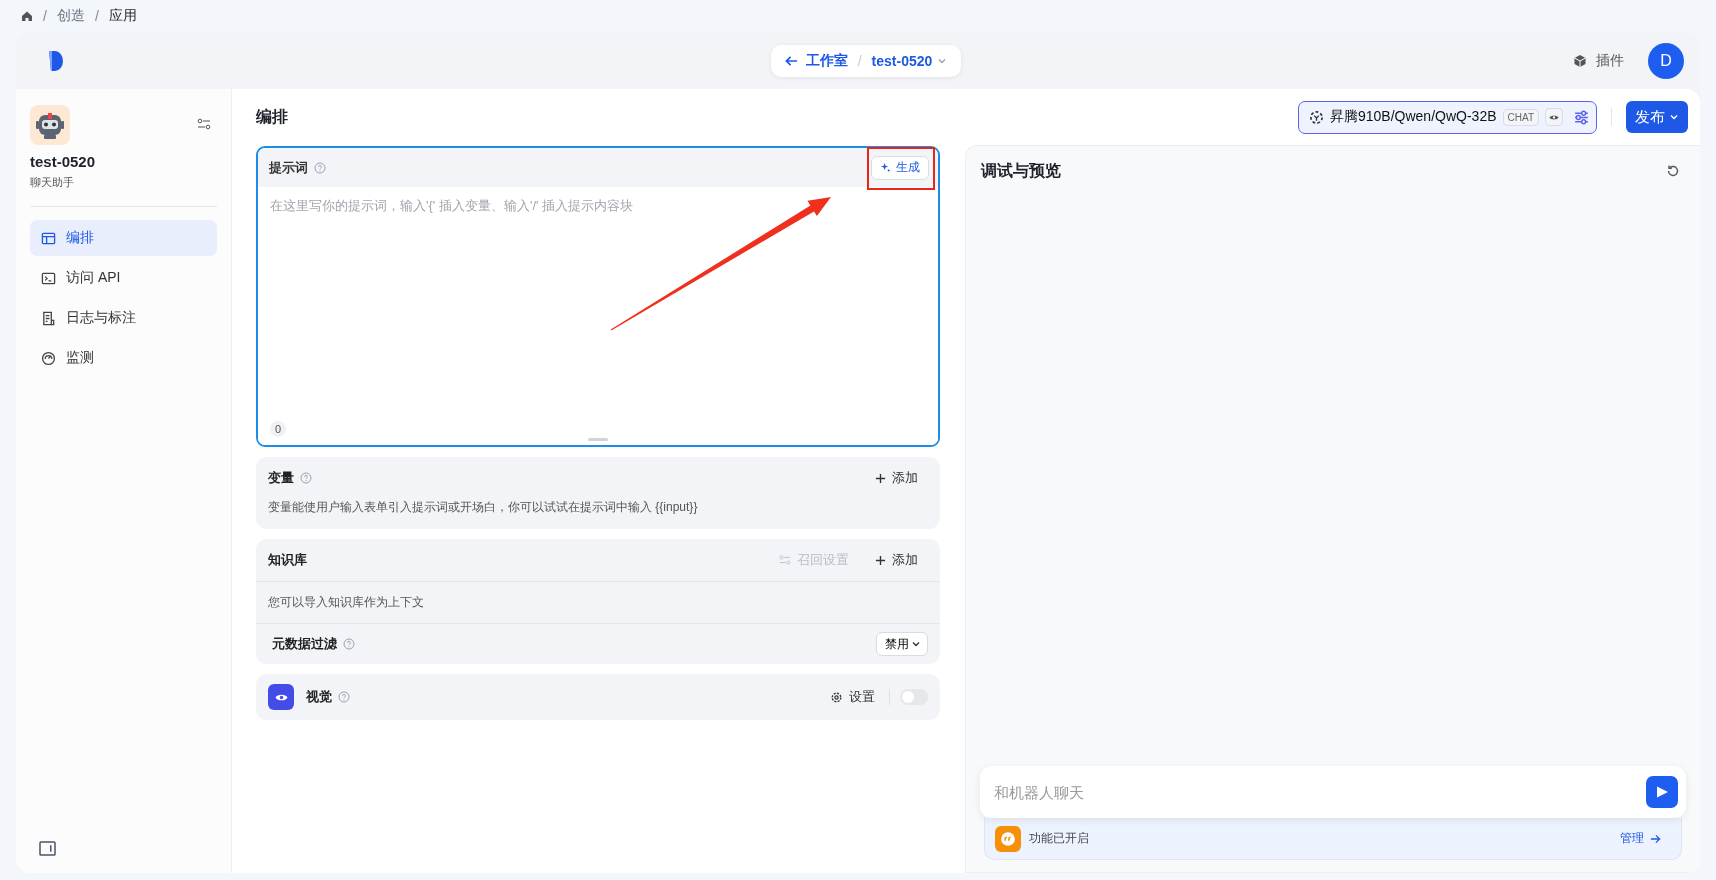 The height and width of the screenshot is (880, 1716). Describe the element at coordinates (483, 507) in the screenshot. I see `section-description: 变量能使用户输入表单引入提示词或开场白，你可以试试在提示词中输入 {{input}}` at that location.